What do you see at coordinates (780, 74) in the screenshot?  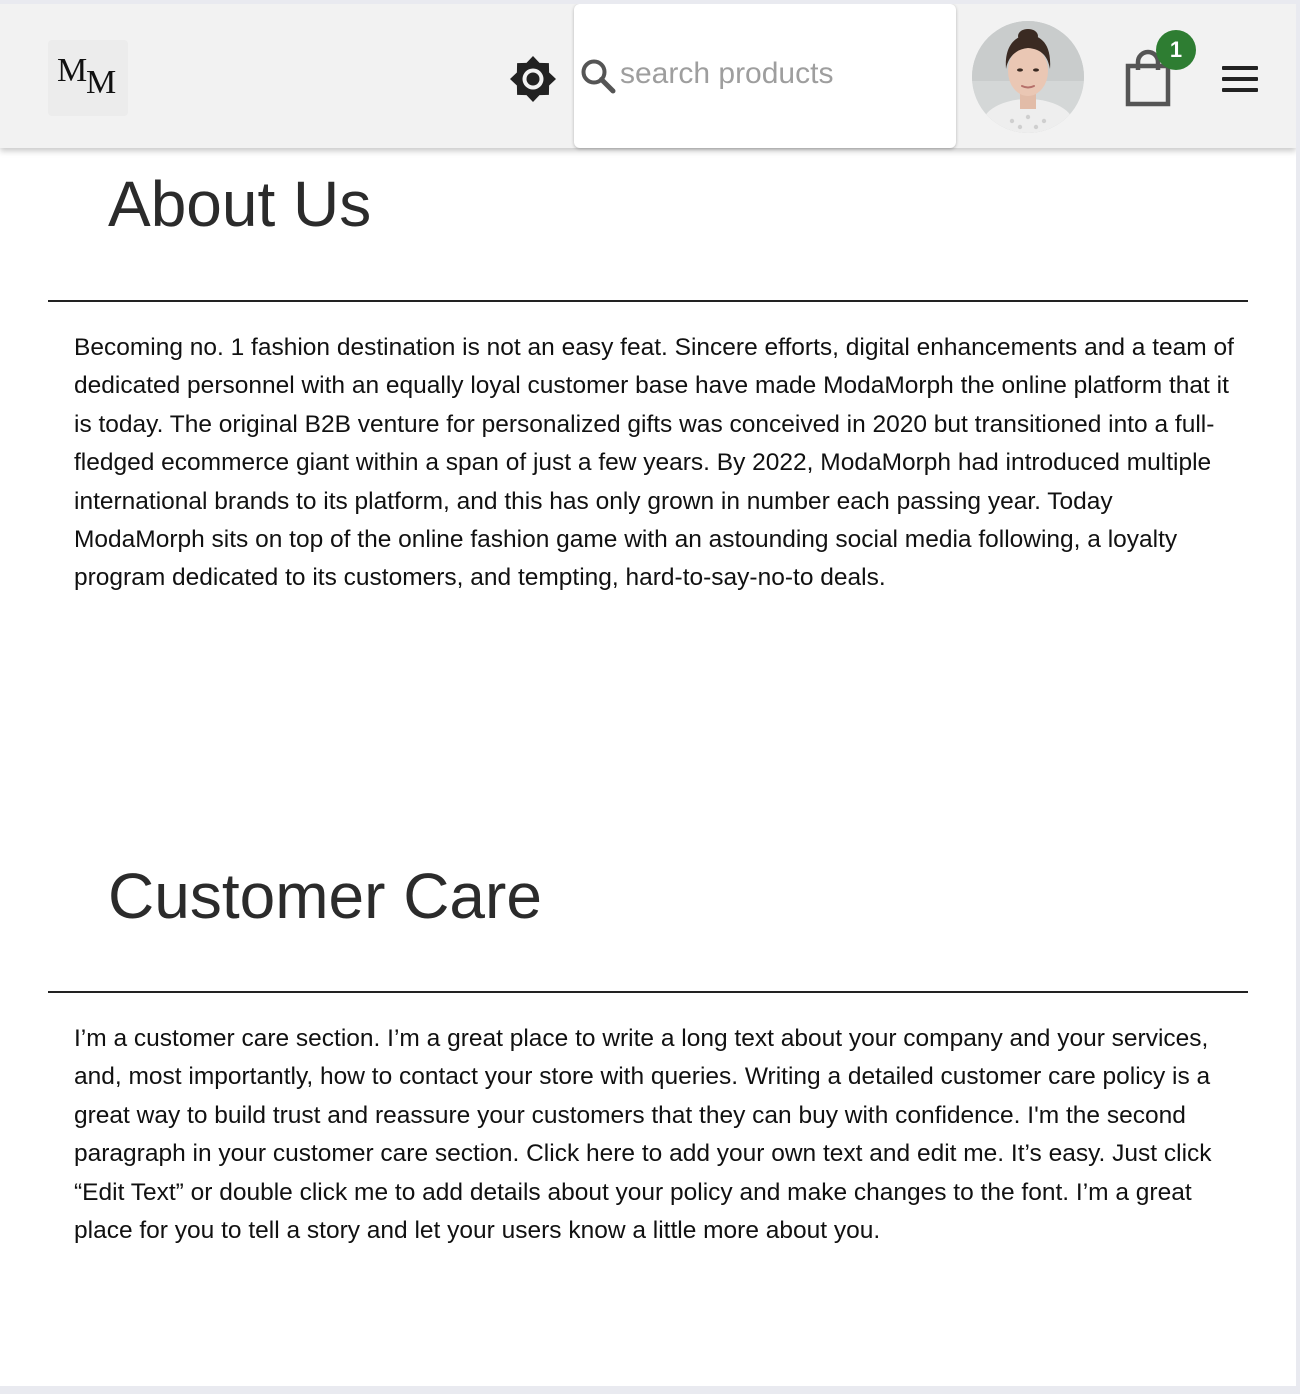 I see `search-input` at bounding box center [780, 74].